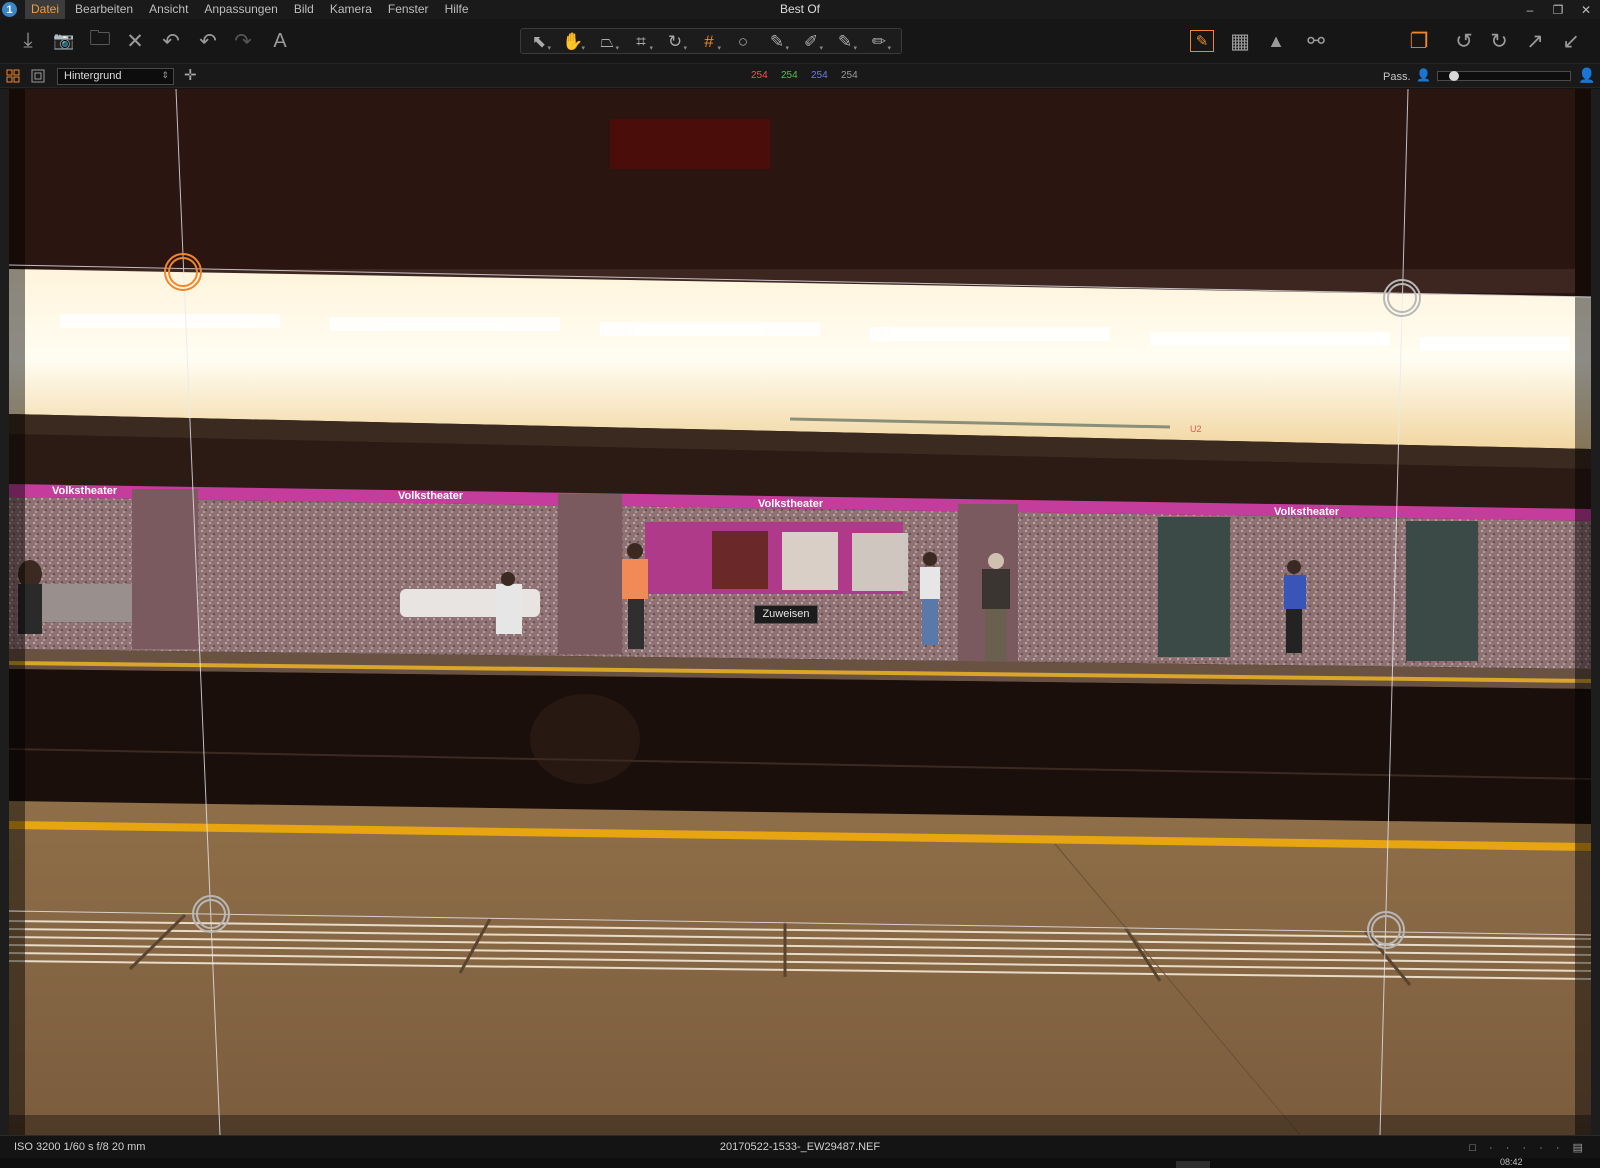  I want to click on apply-tooltip: Zuweisen, so click(786, 614).